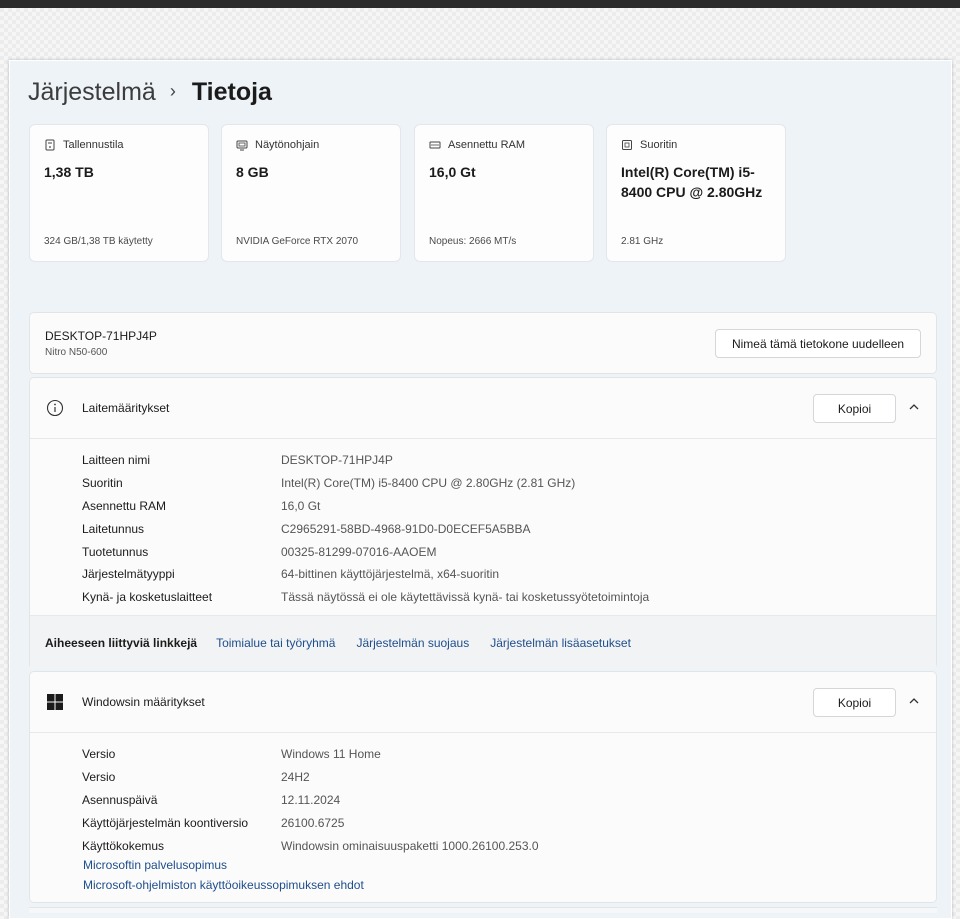  I want to click on page-title: Tietoja, so click(231, 91).